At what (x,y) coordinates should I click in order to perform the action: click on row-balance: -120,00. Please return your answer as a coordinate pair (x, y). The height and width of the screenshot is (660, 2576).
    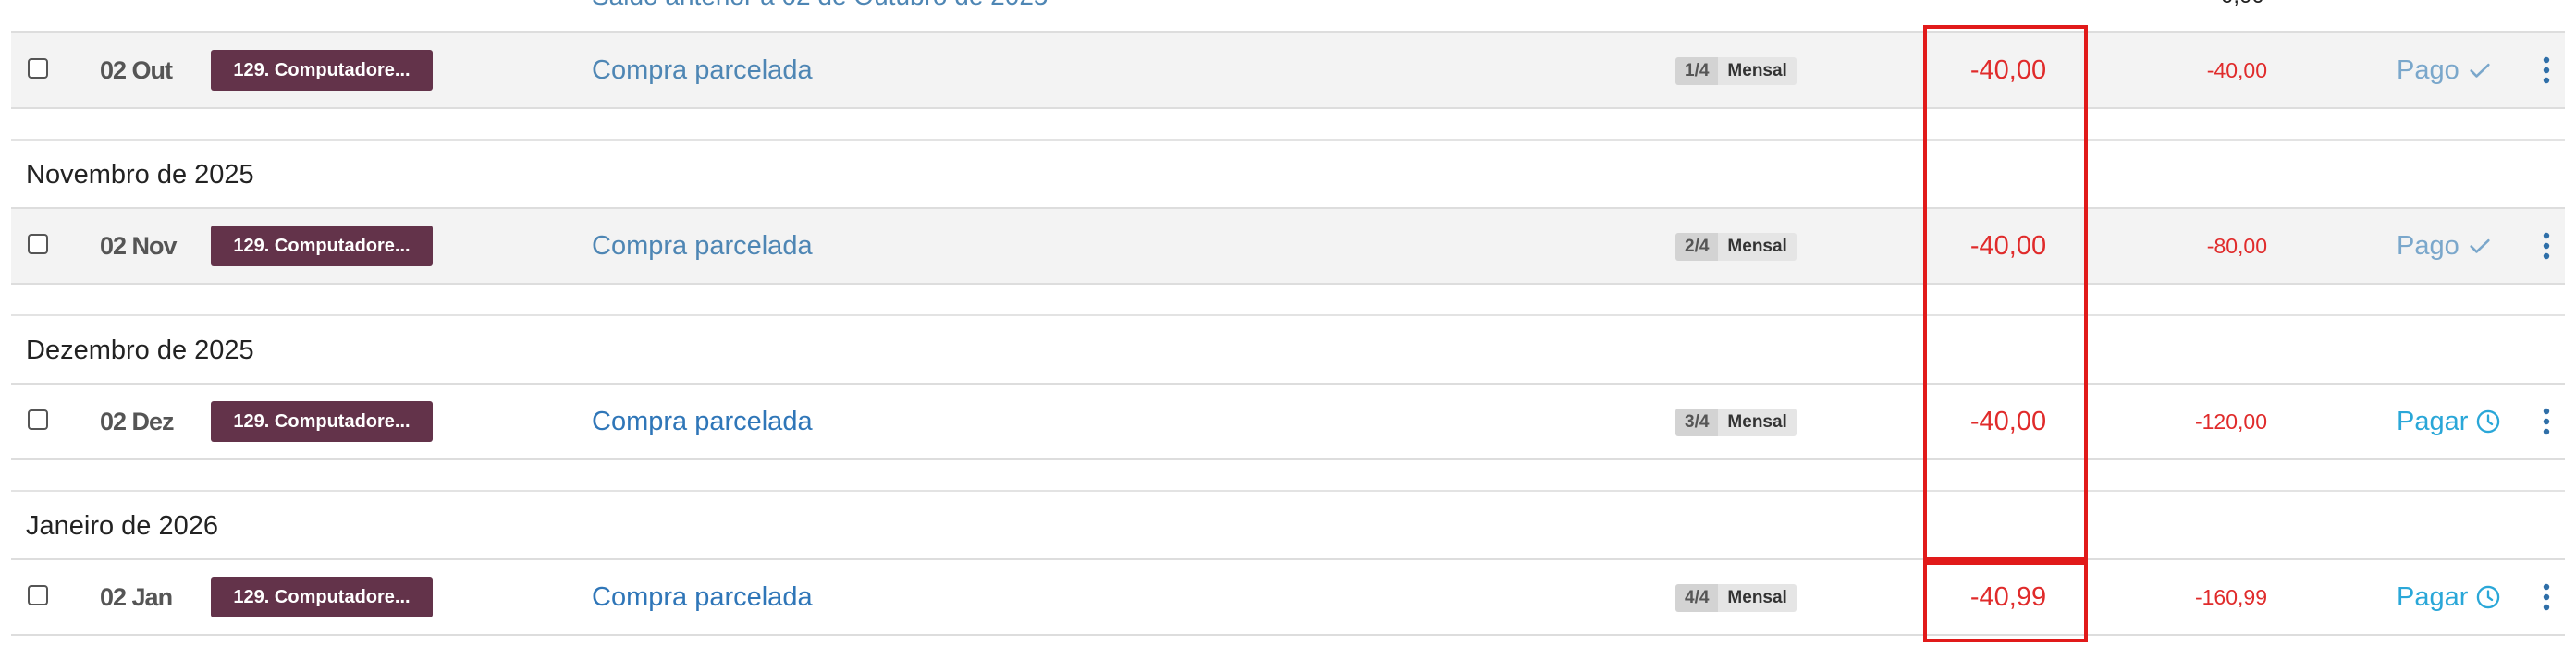
    Looking at the image, I should click on (2230, 422).